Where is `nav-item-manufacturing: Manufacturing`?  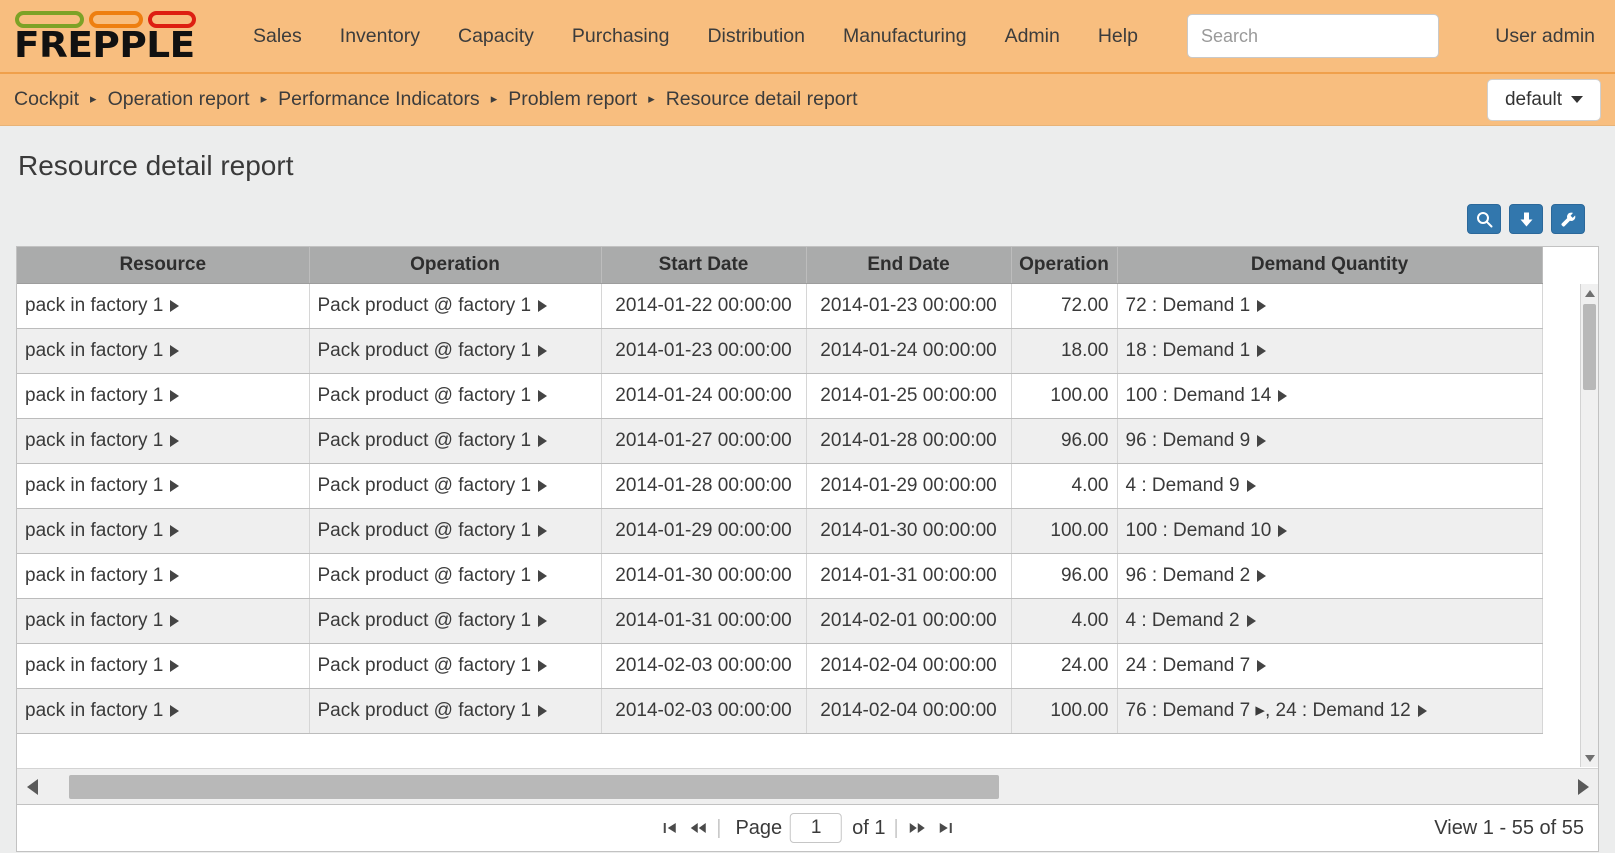
nav-item-manufacturing: Manufacturing is located at coordinates (905, 36).